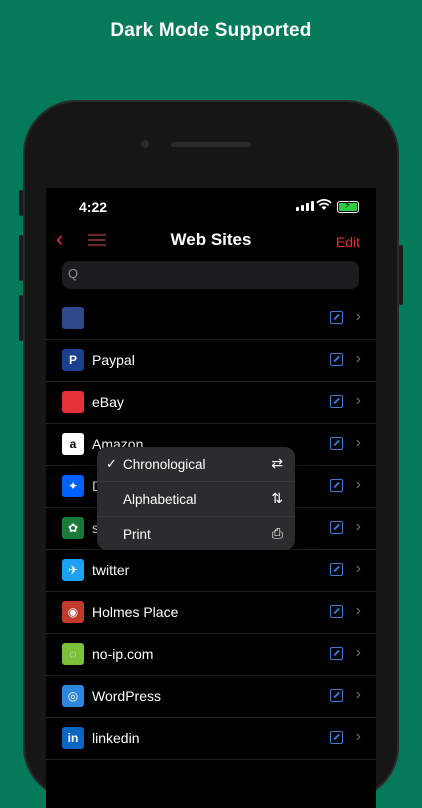 Image resolution: width=422 pixels, height=808 pixels. I want to click on search-icon: Q, so click(73, 273).